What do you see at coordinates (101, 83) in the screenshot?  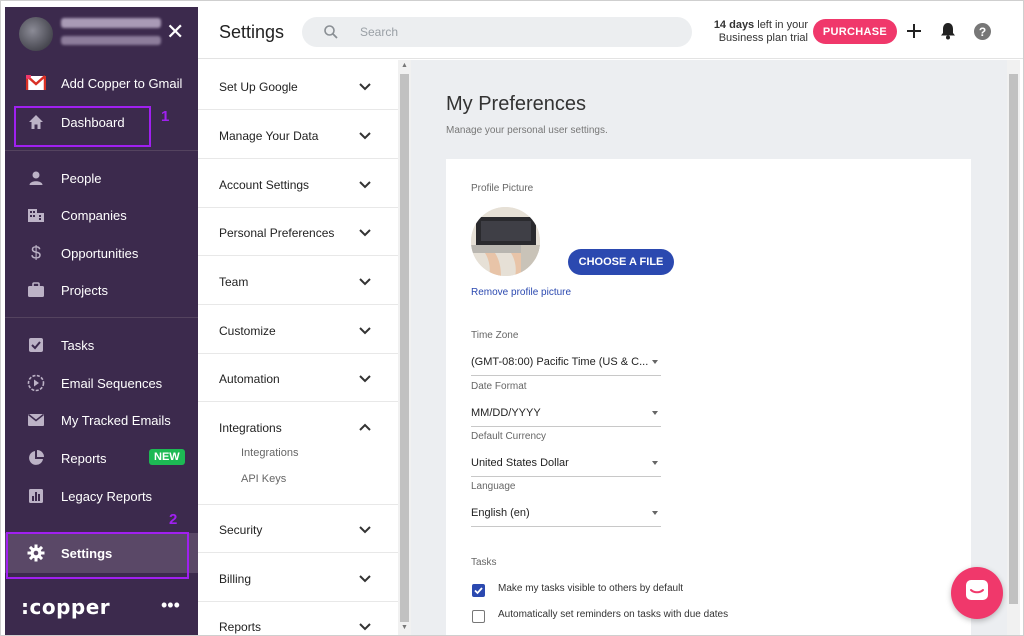 I see `sidebar-item-add-to-gmail: Add Copper to Gmail` at bounding box center [101, 83].